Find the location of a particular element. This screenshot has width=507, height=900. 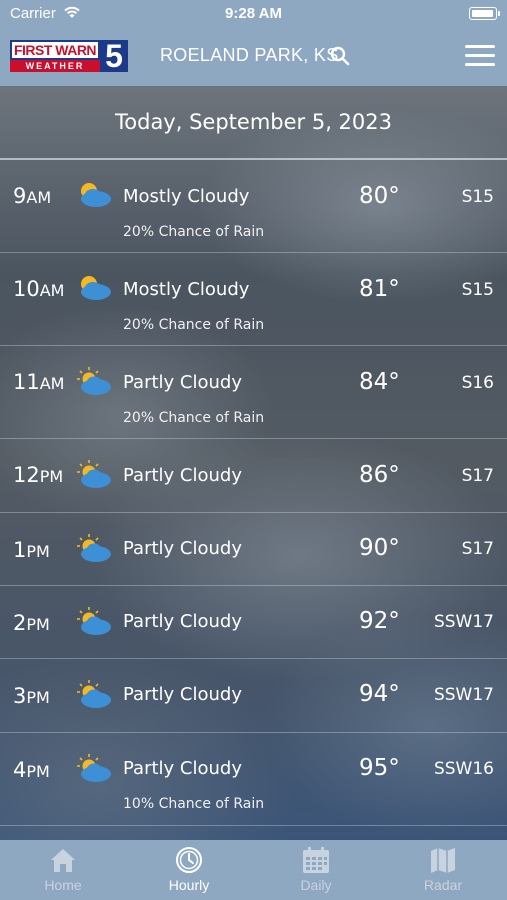

hour-time: 10AM is located at coordinates (39, 289).